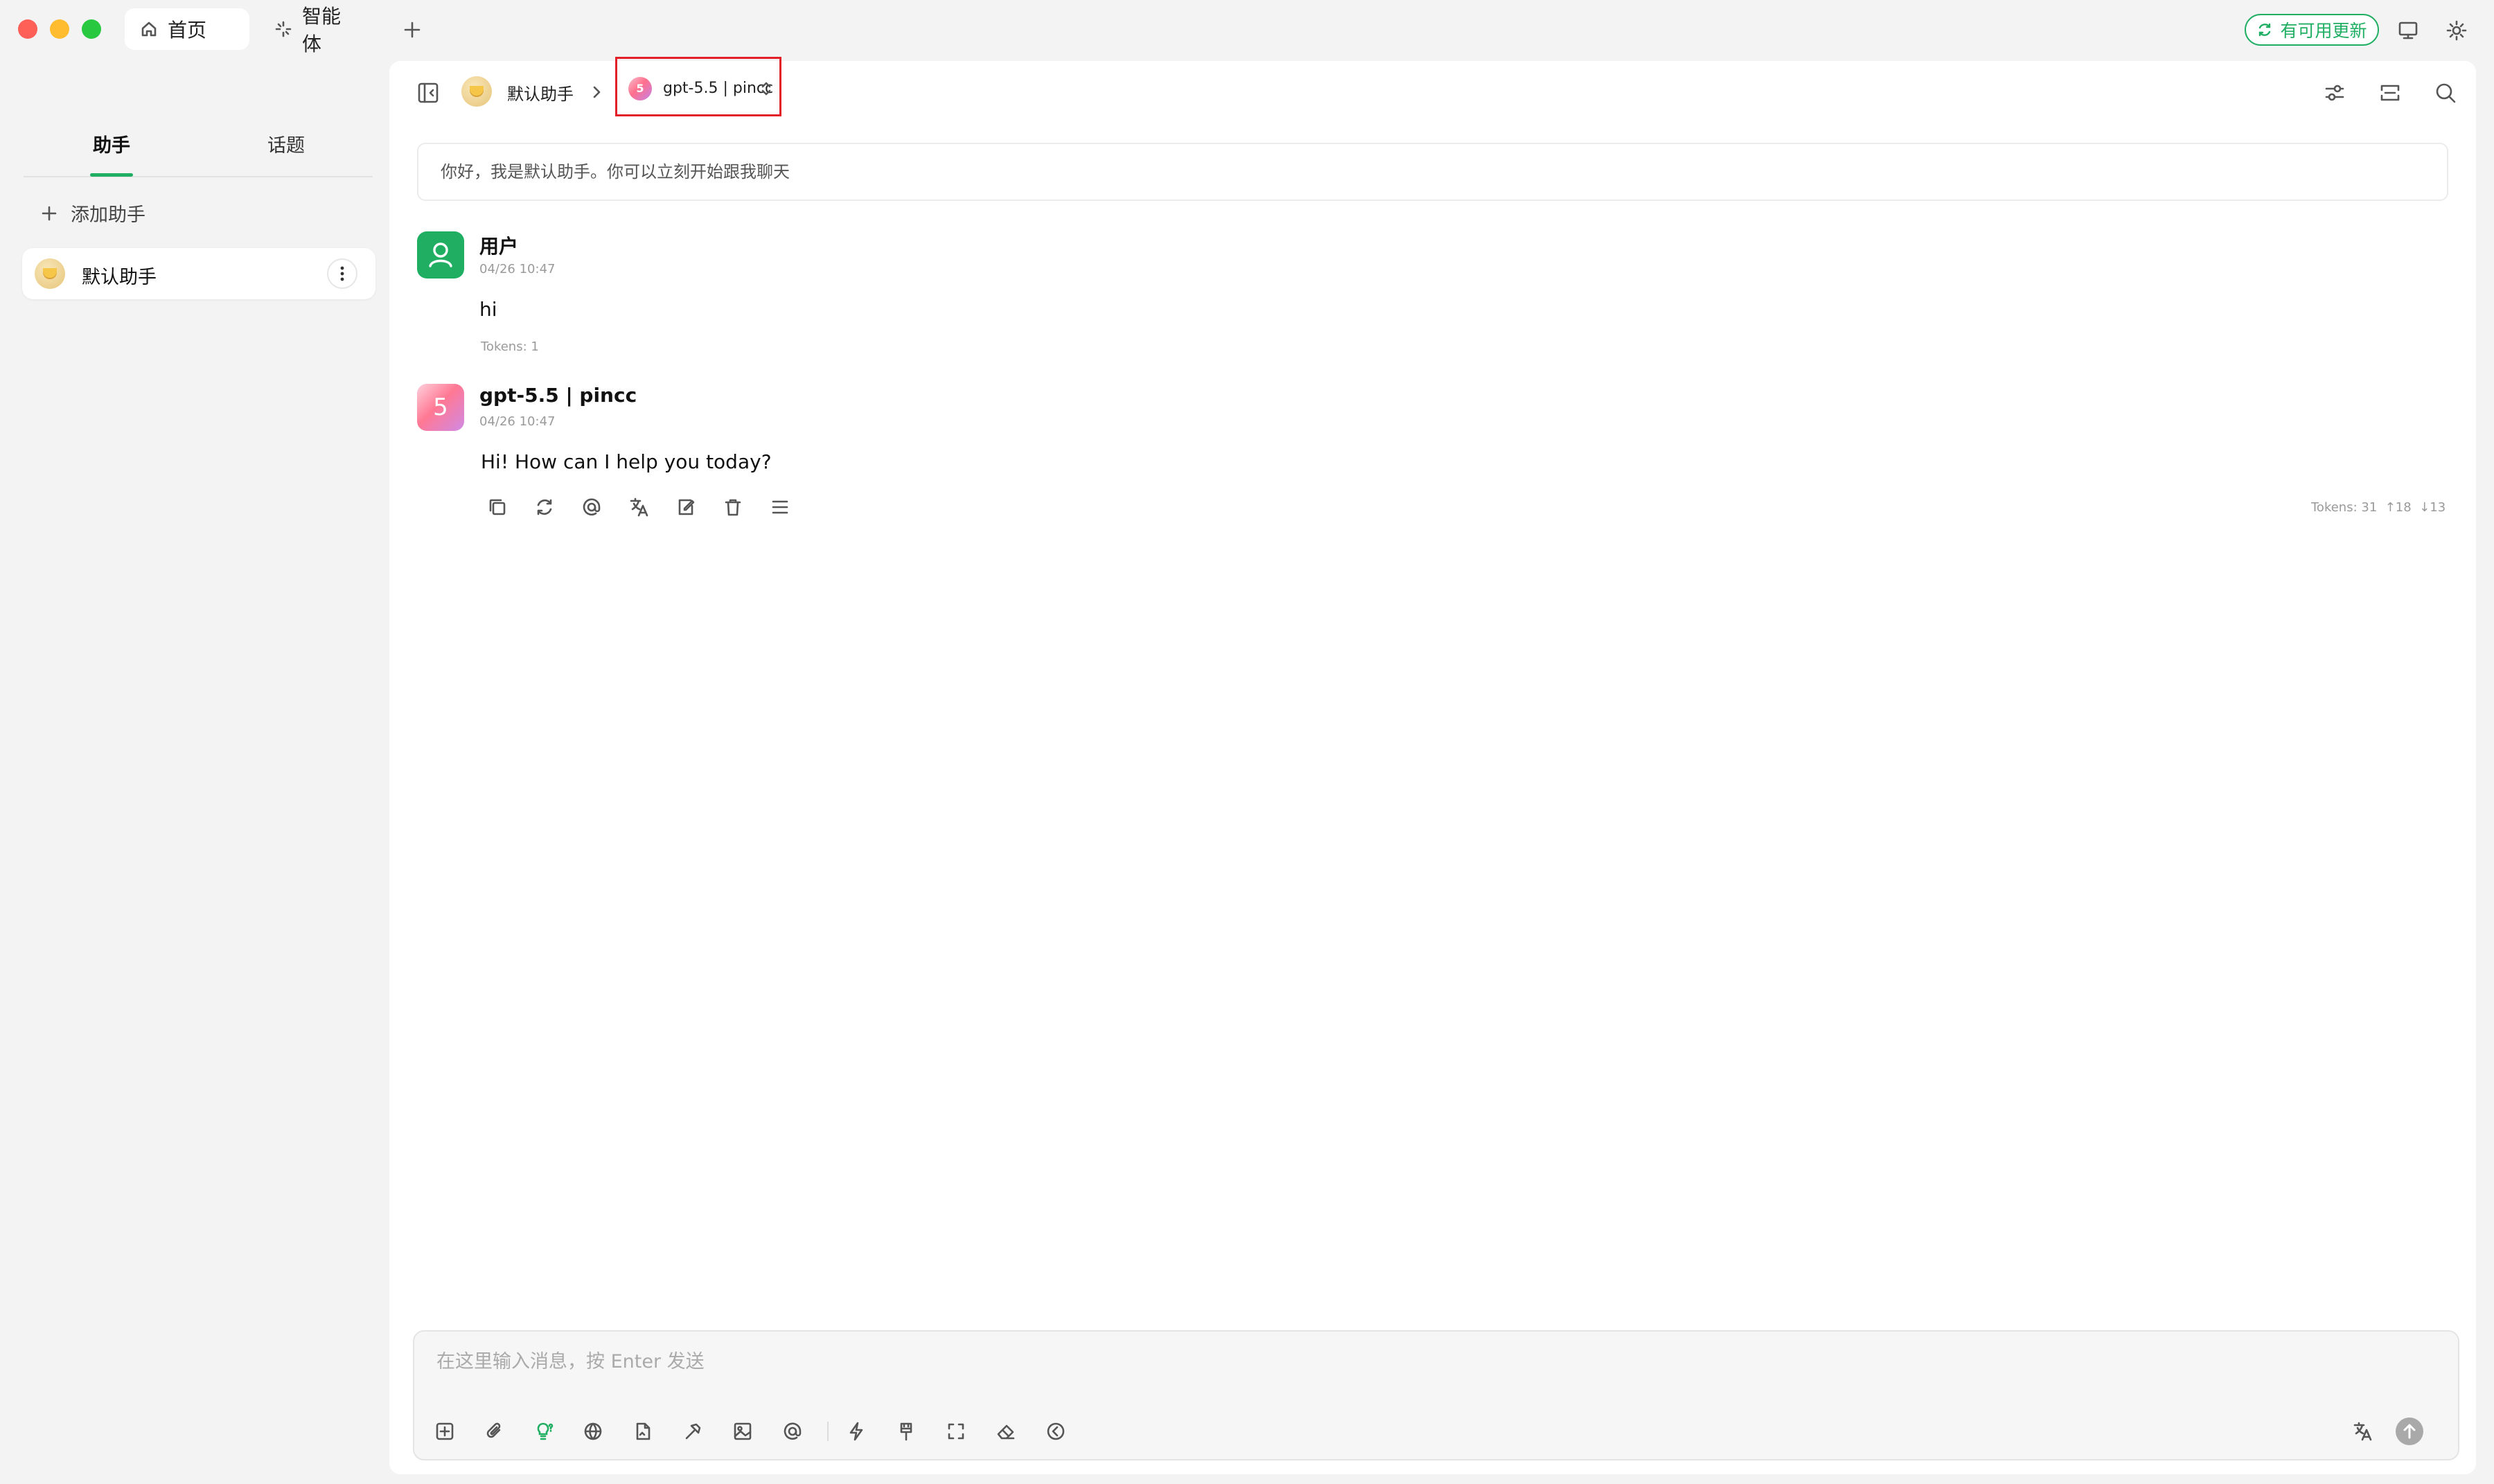 The width and height of the screenshot is (2494, 1484). What do you see at coordinates (545, 507) in the screenshot?
I see `regenerate-icon` at bounding box center [545, 507].